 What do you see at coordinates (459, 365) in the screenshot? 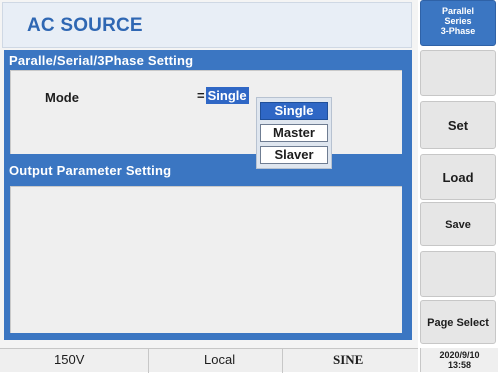
I see `time-text: 13:58` at bounding box center [459, 365].